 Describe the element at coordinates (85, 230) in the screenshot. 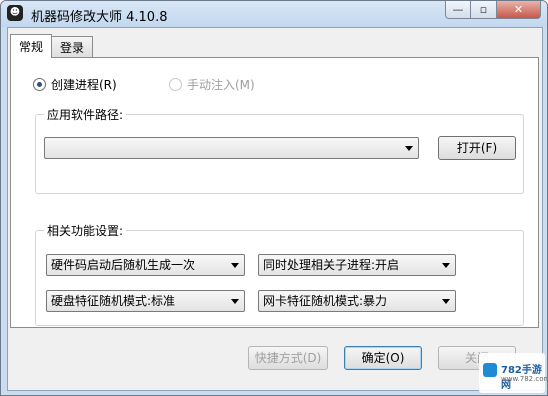

I see `settings-label: 相关功能设置:` at that location.